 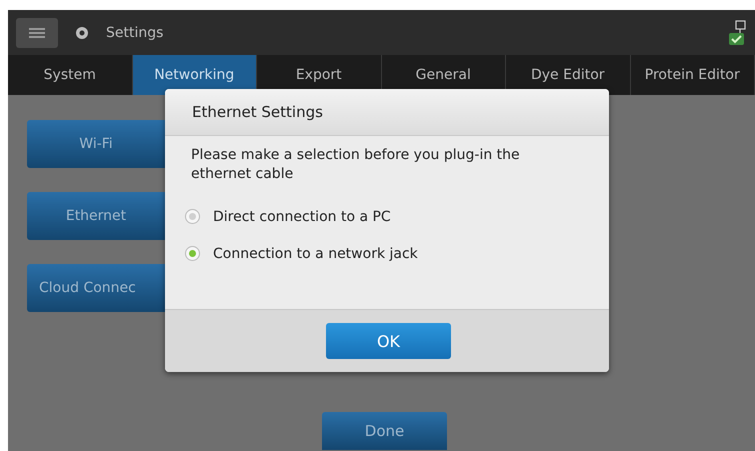 I want to click on done-button: Done, so click(x=384, y=431).